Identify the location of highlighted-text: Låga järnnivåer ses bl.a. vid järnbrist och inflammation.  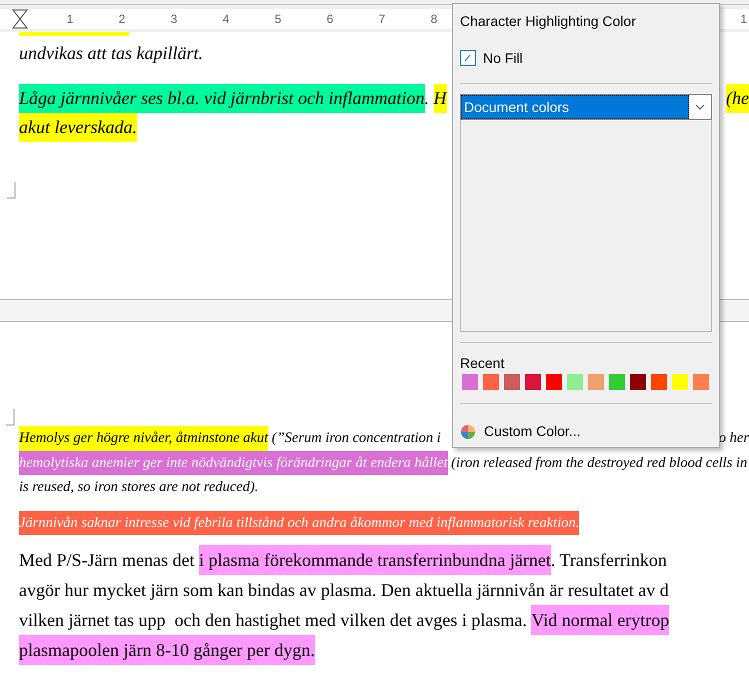
(222, 98).